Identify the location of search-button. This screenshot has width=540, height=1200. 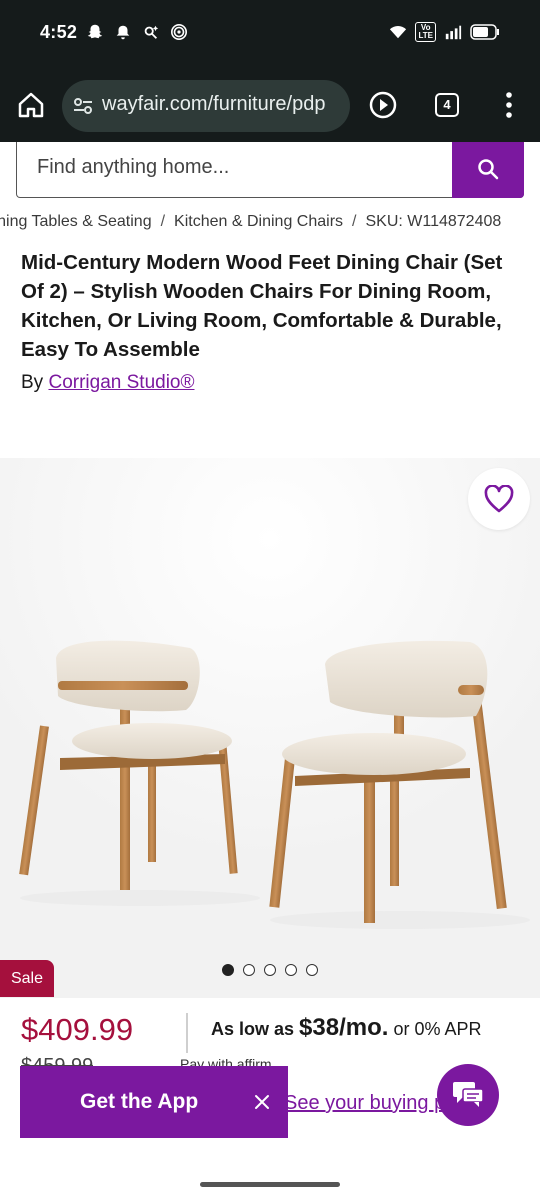
(488, 170).